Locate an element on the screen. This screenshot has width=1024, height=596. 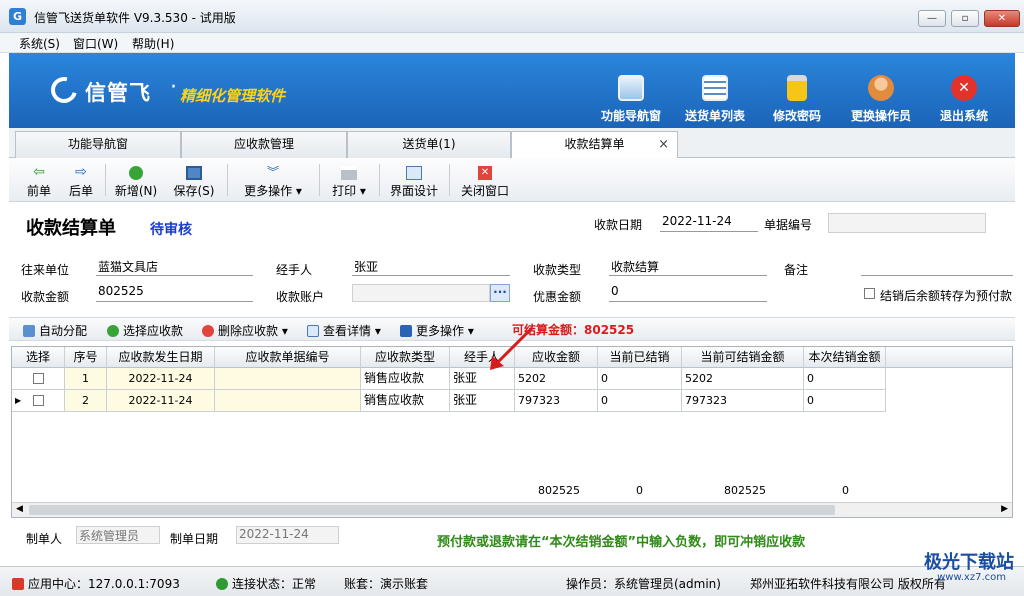
monitor-icon is located at coordinates (631, 88).